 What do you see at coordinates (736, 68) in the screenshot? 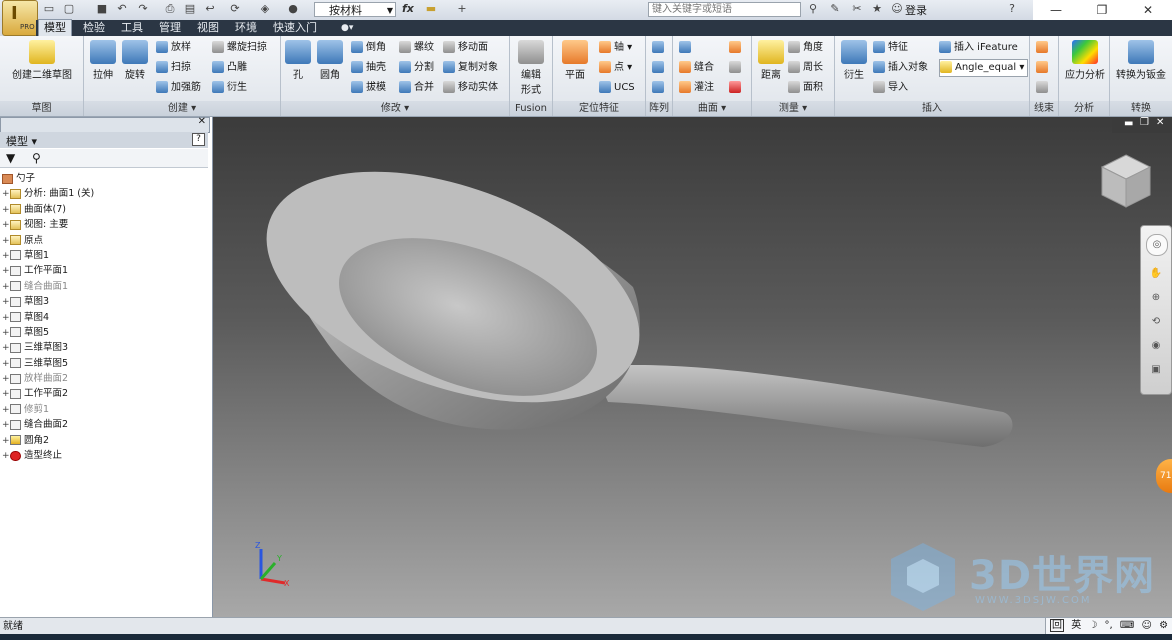
I see `trim-button` at bounding box center [736, 68].